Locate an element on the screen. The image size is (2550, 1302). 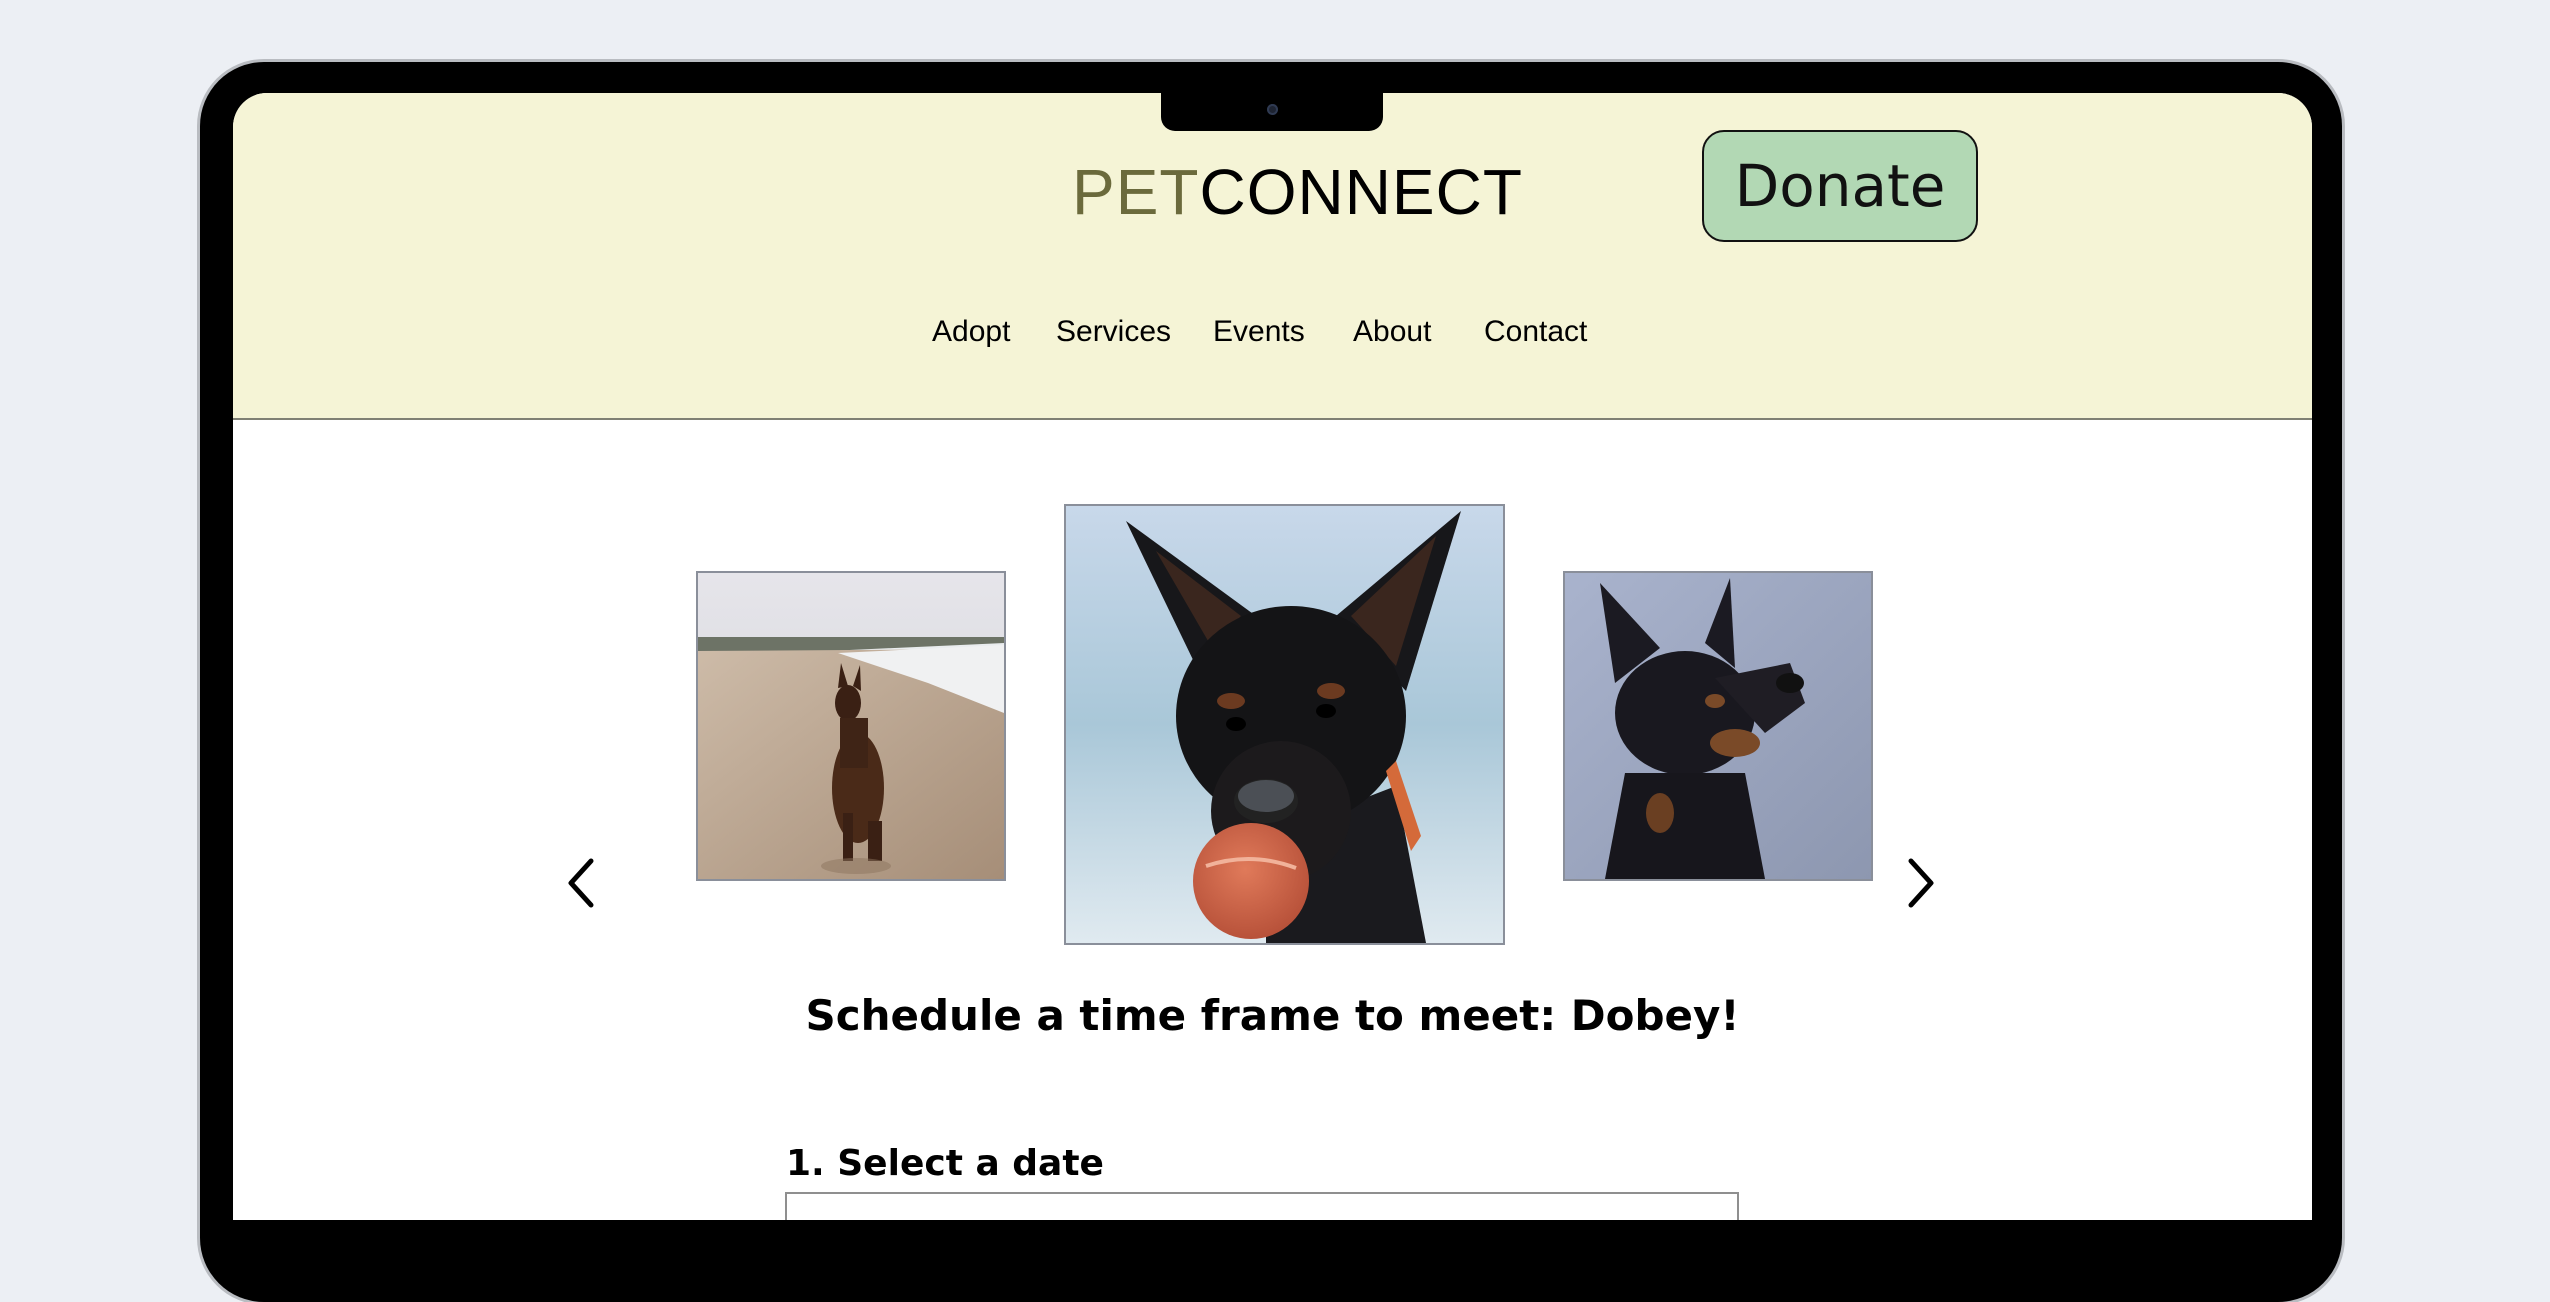
doberman-looking-up-image is located at coordinates (1718, 726).